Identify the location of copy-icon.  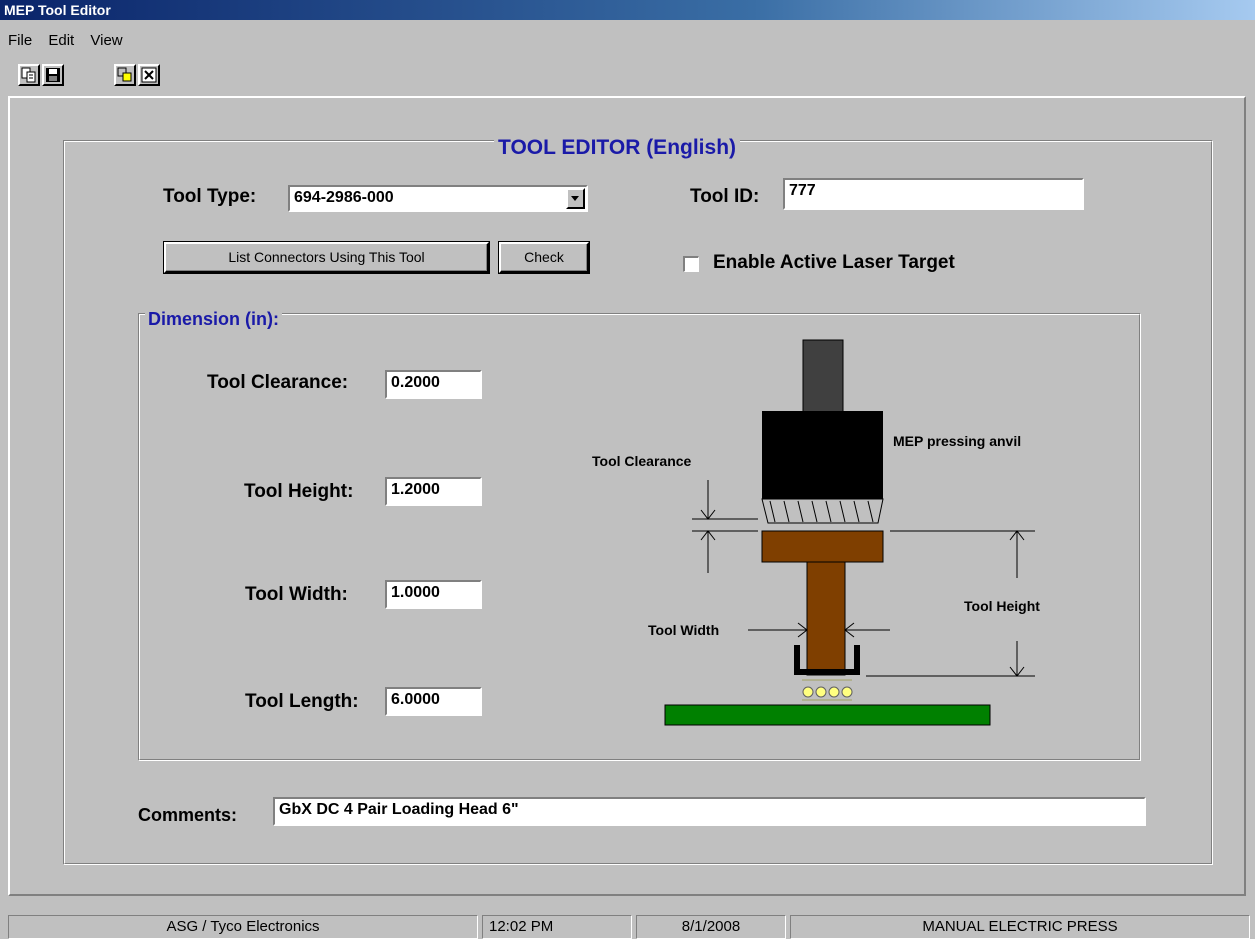
(28, 75).